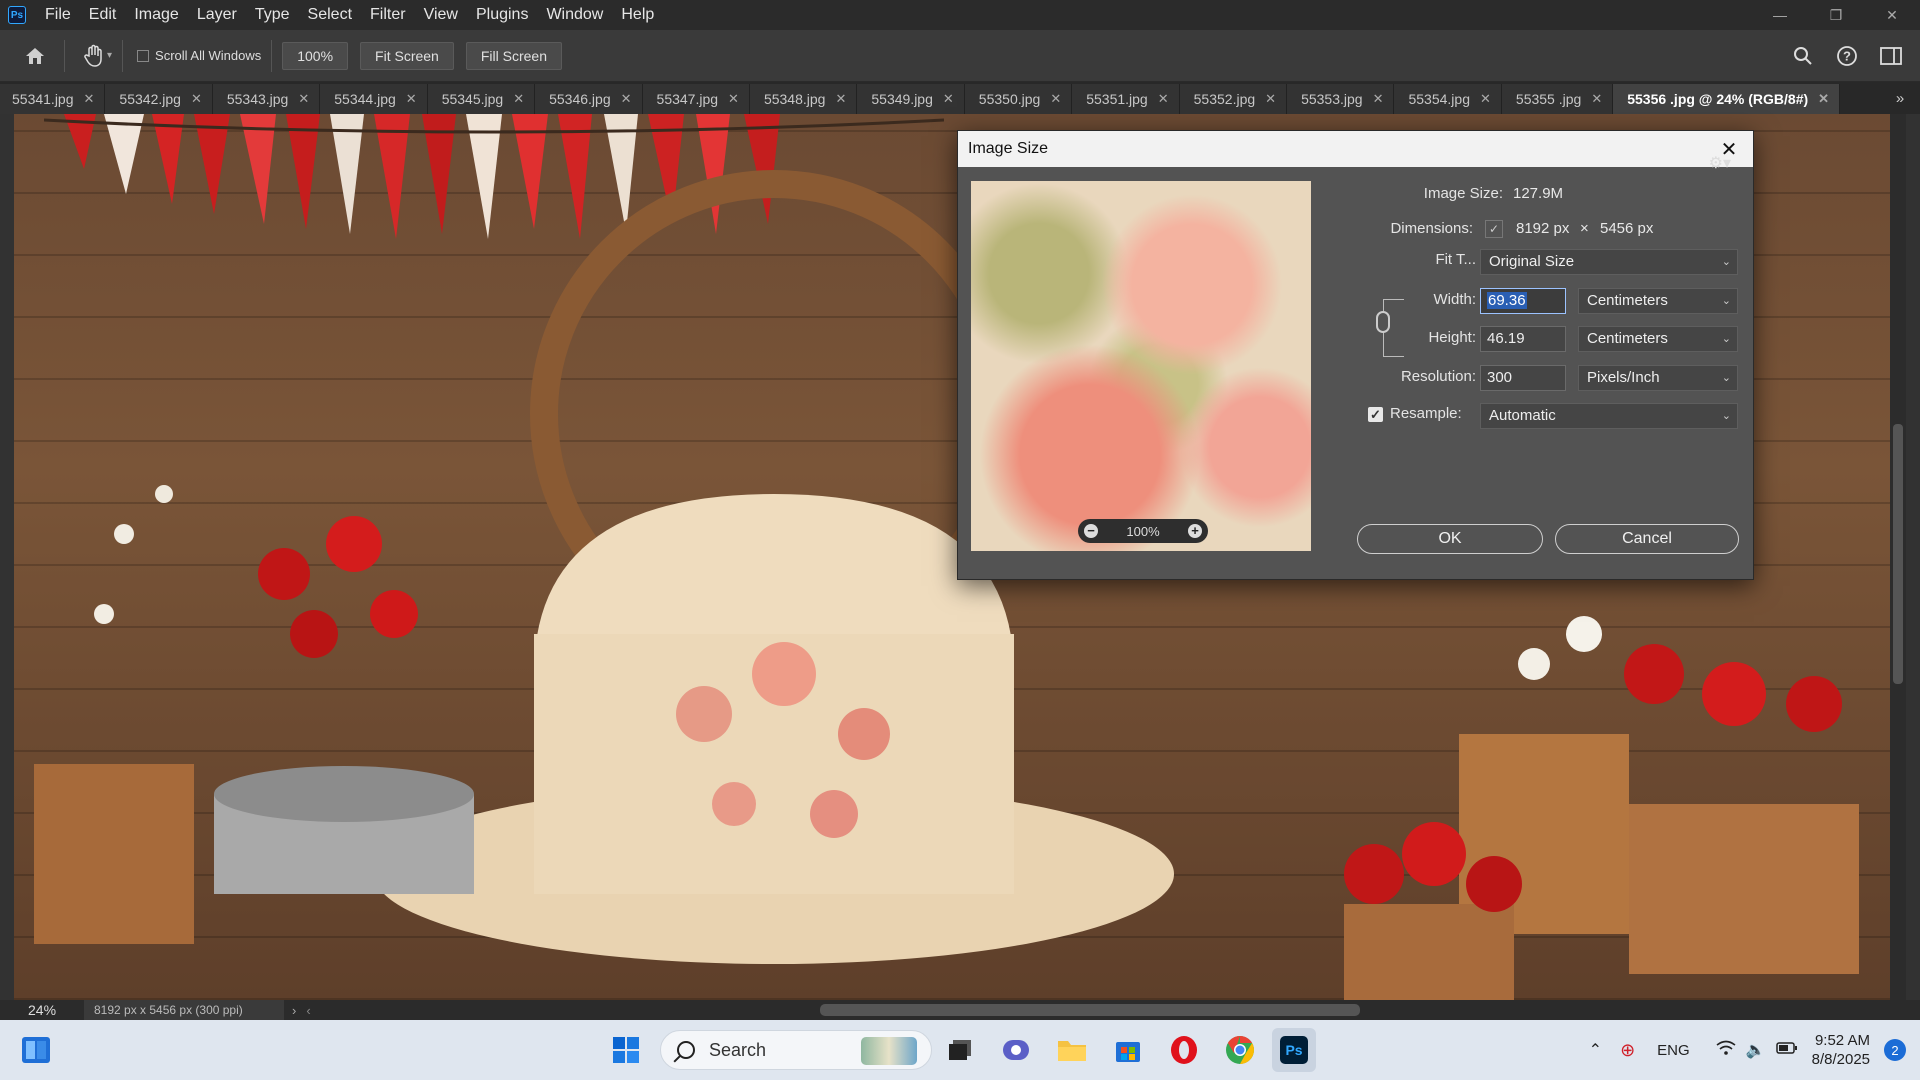 Image resolution: width=1920 pixels, height=1080 pixels. I want to click on tab-55341: 55341.jpg ✕, so click(53, 99).